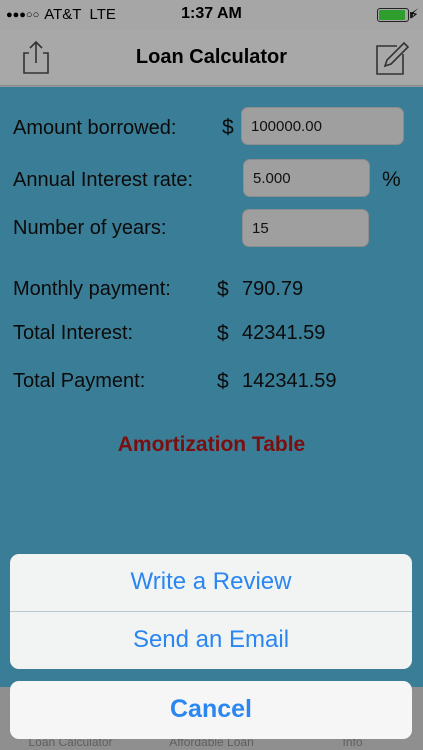 This screenshot has height=750, width=423. I want to click on rate-unit: %, so click(391, 179).